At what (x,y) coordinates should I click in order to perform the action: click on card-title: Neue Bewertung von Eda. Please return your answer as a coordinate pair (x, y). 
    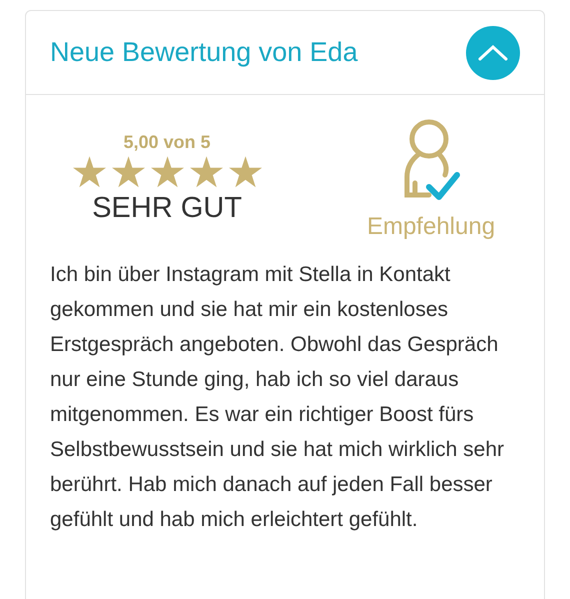
    Looking at the image, I should click on (204, 53).